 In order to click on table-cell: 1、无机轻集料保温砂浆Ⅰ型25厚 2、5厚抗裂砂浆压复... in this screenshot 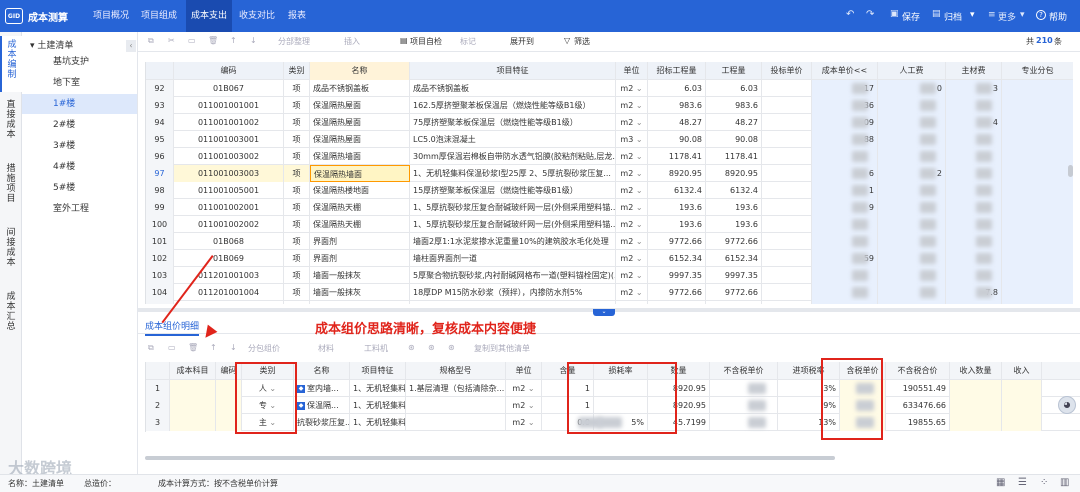, I will do `click(513, 173)`.